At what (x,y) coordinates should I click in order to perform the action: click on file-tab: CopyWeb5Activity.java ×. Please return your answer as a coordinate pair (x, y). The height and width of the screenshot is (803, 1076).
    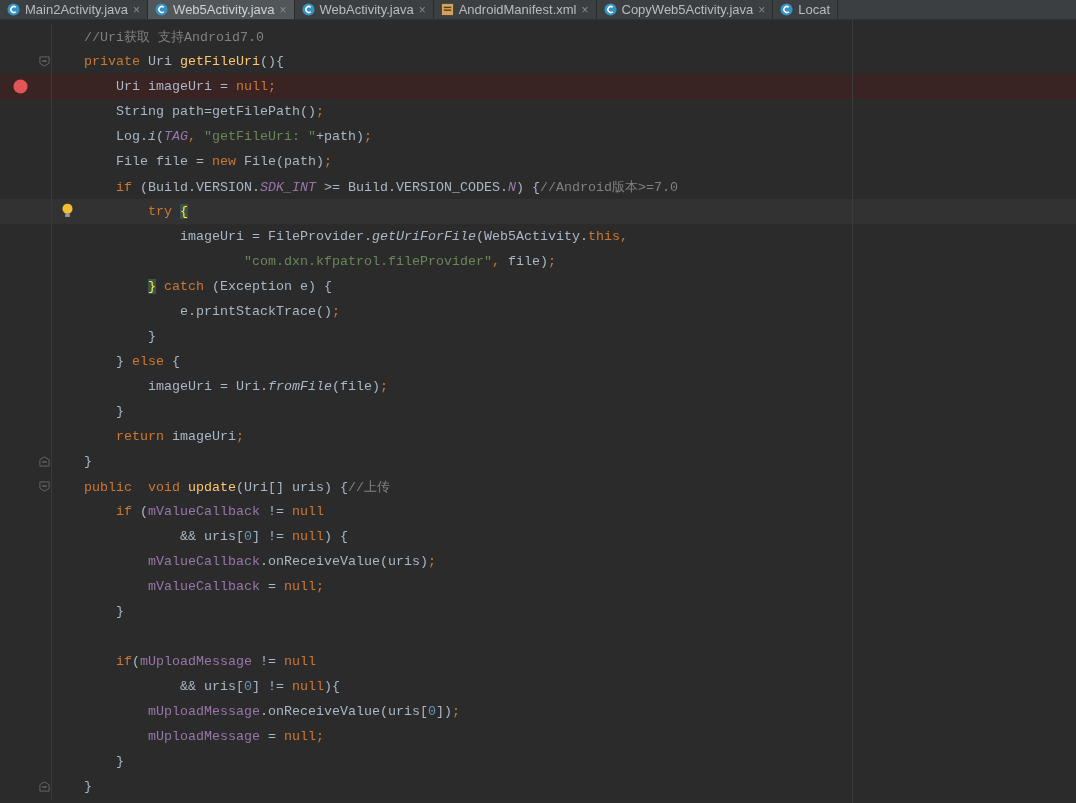
    Looking at the image, I should click on (685, 9).